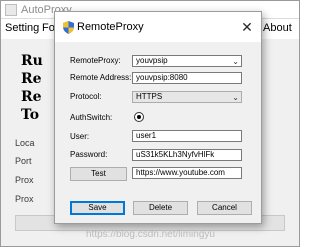 Image resolution: width=320 pixels, height=247 pixels. Describe the element at coordinates (32, 61) in the screenshot. I see `main-label-ru: Ru` at that location.